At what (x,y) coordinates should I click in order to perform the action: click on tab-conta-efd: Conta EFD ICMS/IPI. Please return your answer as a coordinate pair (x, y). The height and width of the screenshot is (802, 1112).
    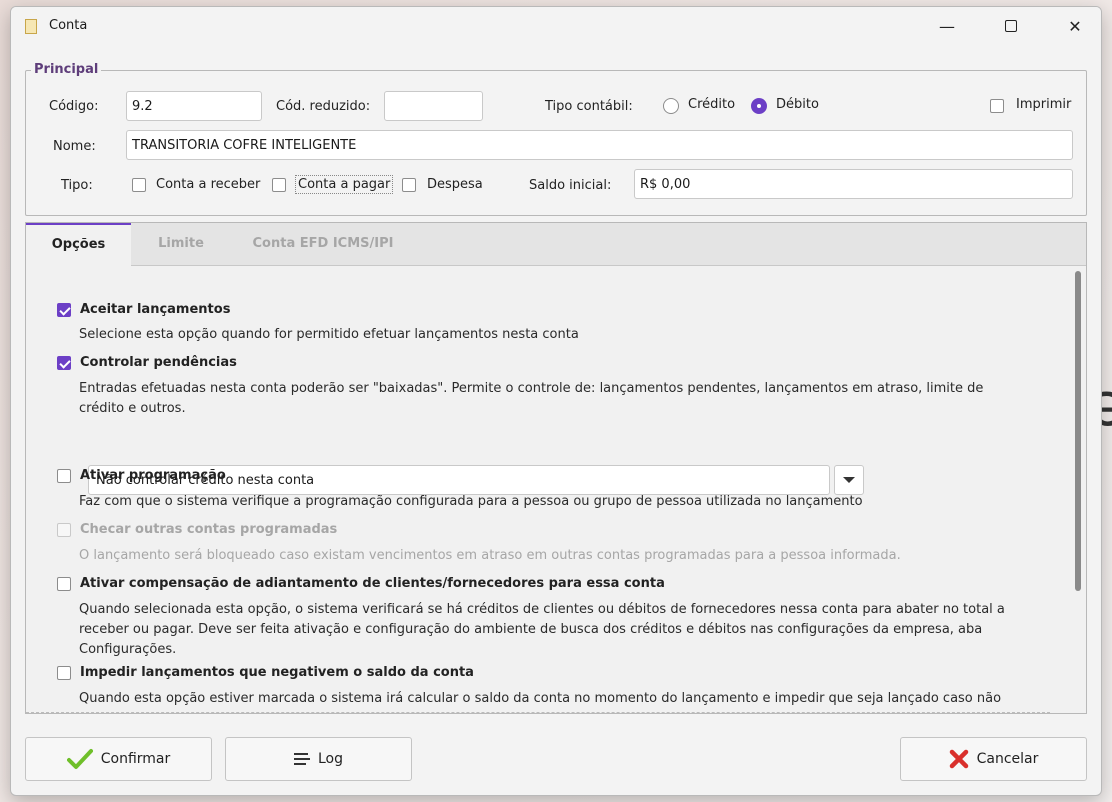
    Looking at the image, I should click on (323, 244).